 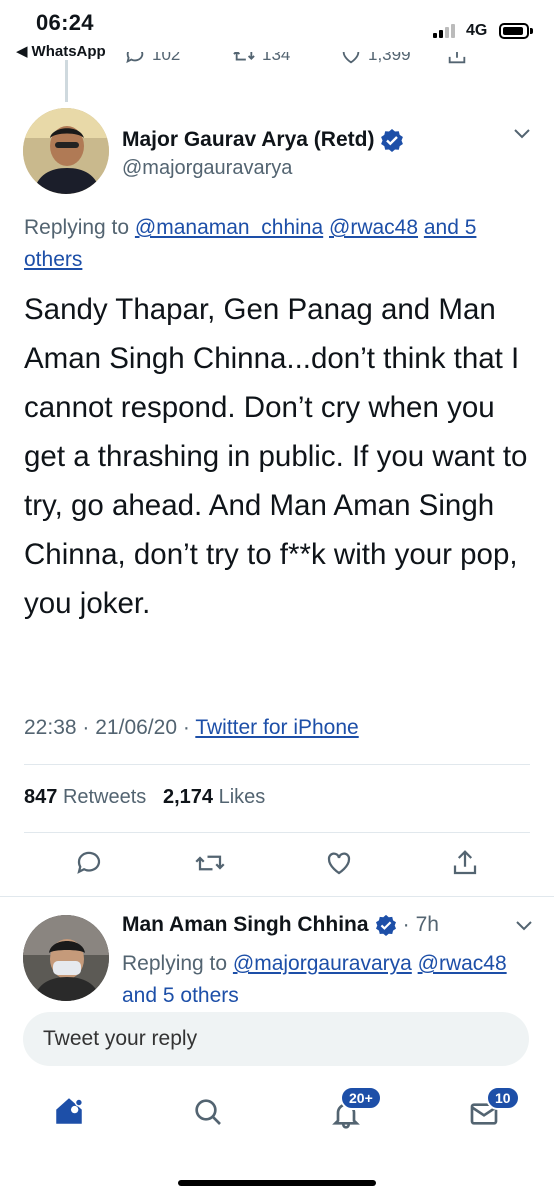 I want to click on tab-home, so click(x=69, y=1113).